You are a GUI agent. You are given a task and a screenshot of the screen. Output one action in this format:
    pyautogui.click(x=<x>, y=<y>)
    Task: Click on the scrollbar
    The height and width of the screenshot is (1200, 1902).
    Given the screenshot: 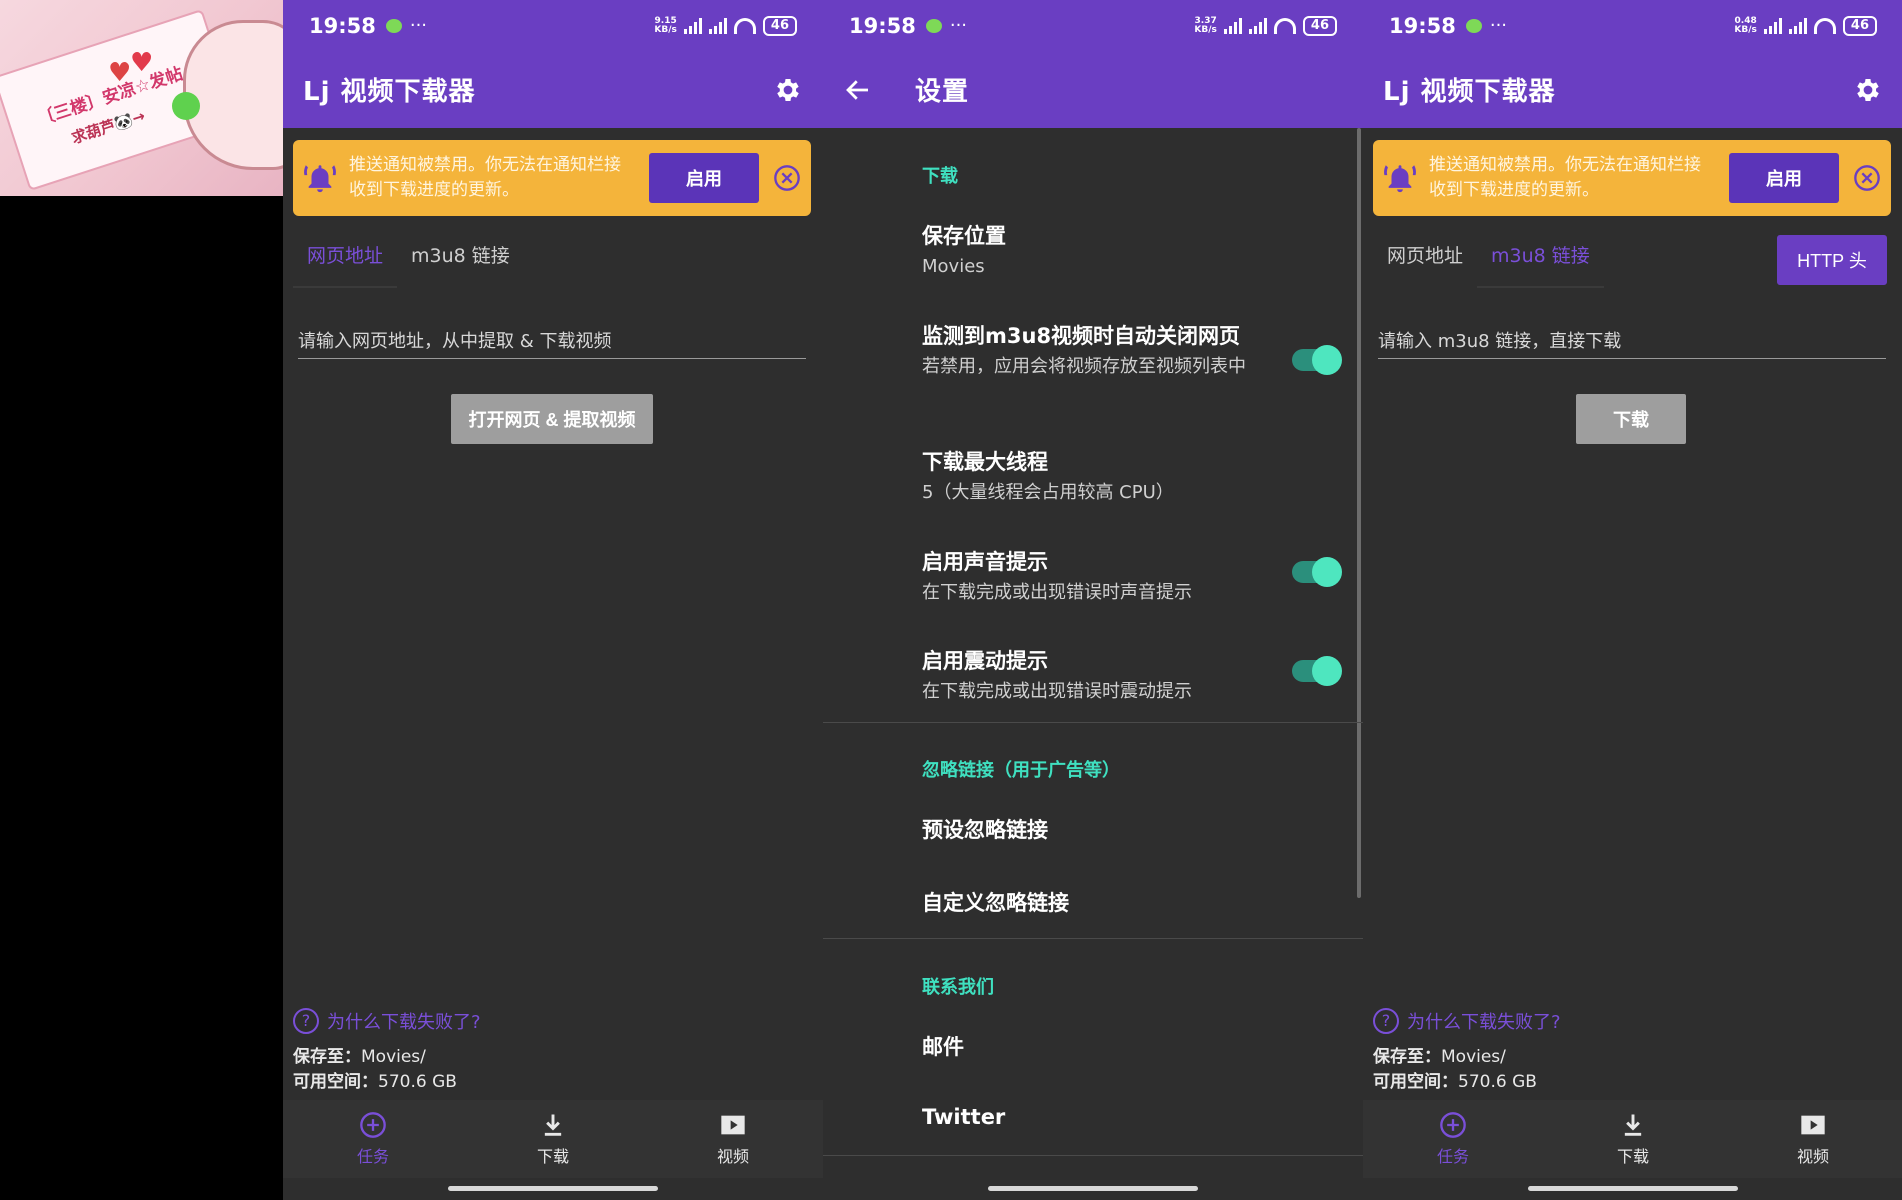 What is the action you would take?
    pyautogui.click(x=1359, y=513)
    